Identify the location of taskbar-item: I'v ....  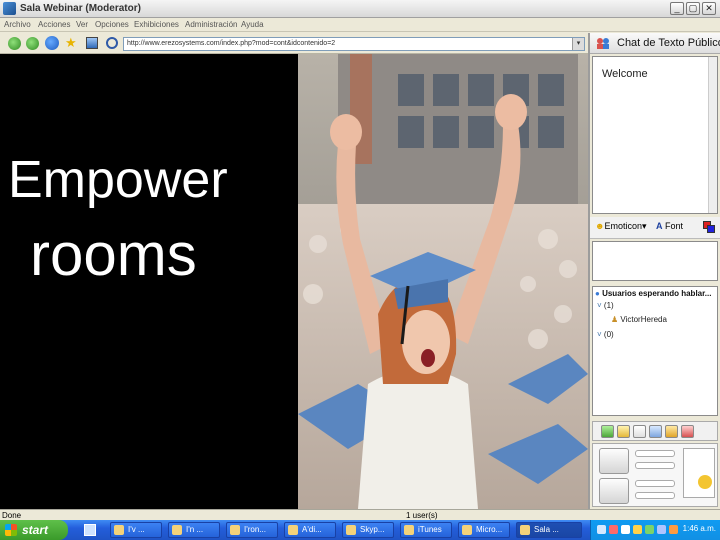
(136, 530).